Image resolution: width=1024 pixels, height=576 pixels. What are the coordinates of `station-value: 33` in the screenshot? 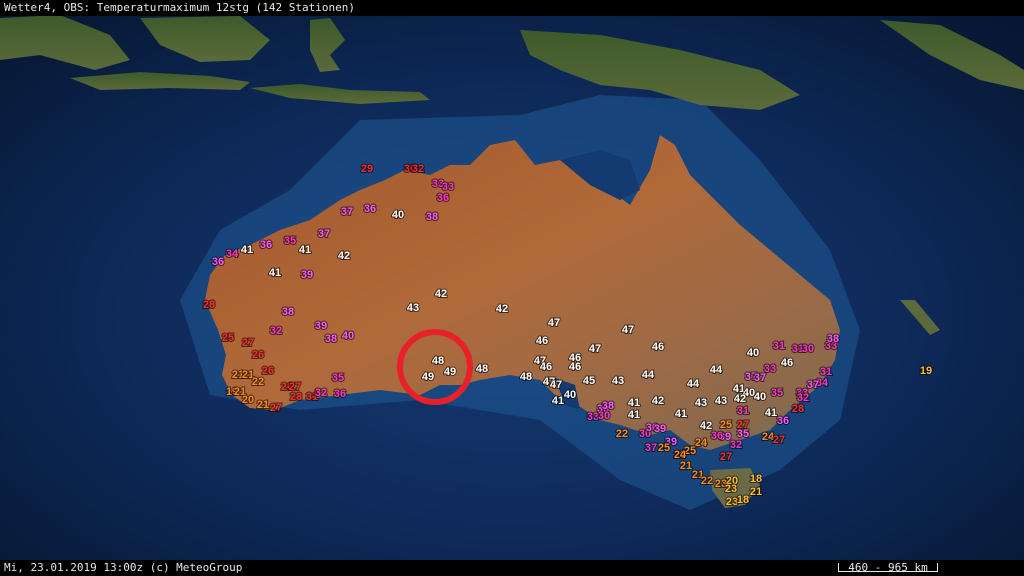 It's located at (770, 369).